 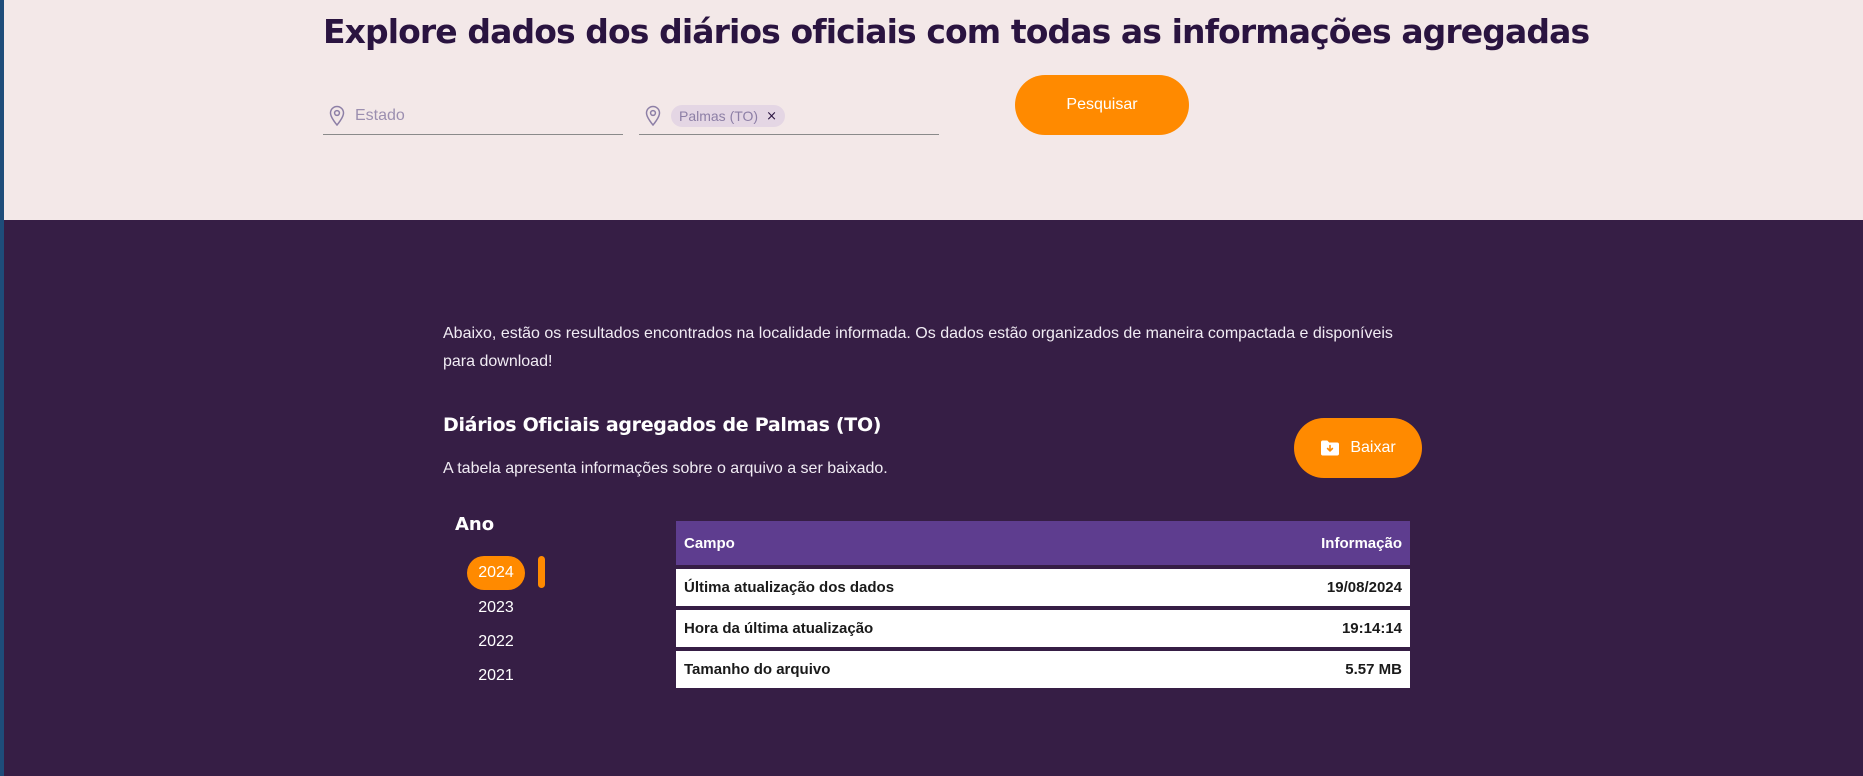 I want to click on table-row: Tamanho do arquivo 5.57 MB, so click(x=1043, y=669).